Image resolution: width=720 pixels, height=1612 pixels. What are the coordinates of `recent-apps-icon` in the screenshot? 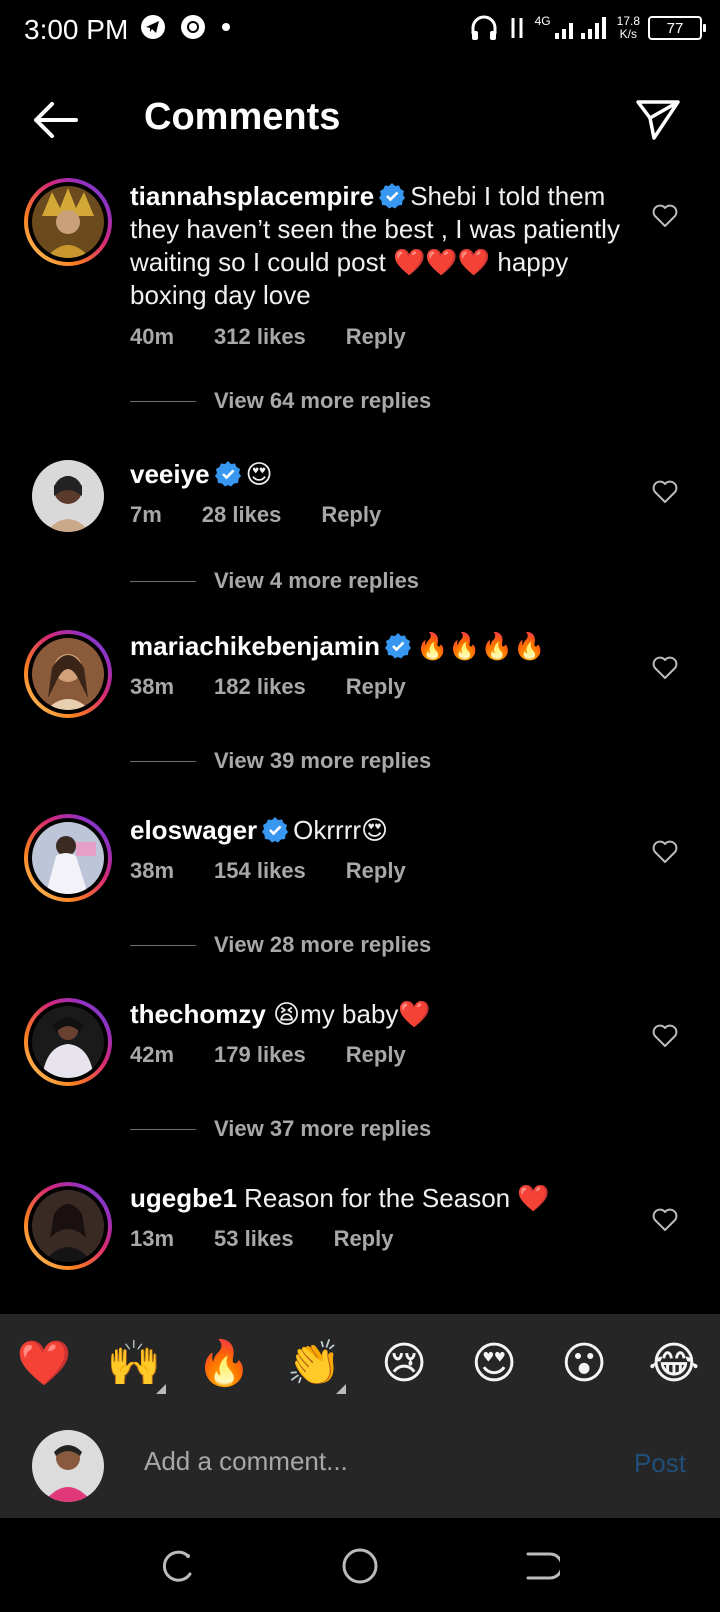 It's located at (178, 1566).